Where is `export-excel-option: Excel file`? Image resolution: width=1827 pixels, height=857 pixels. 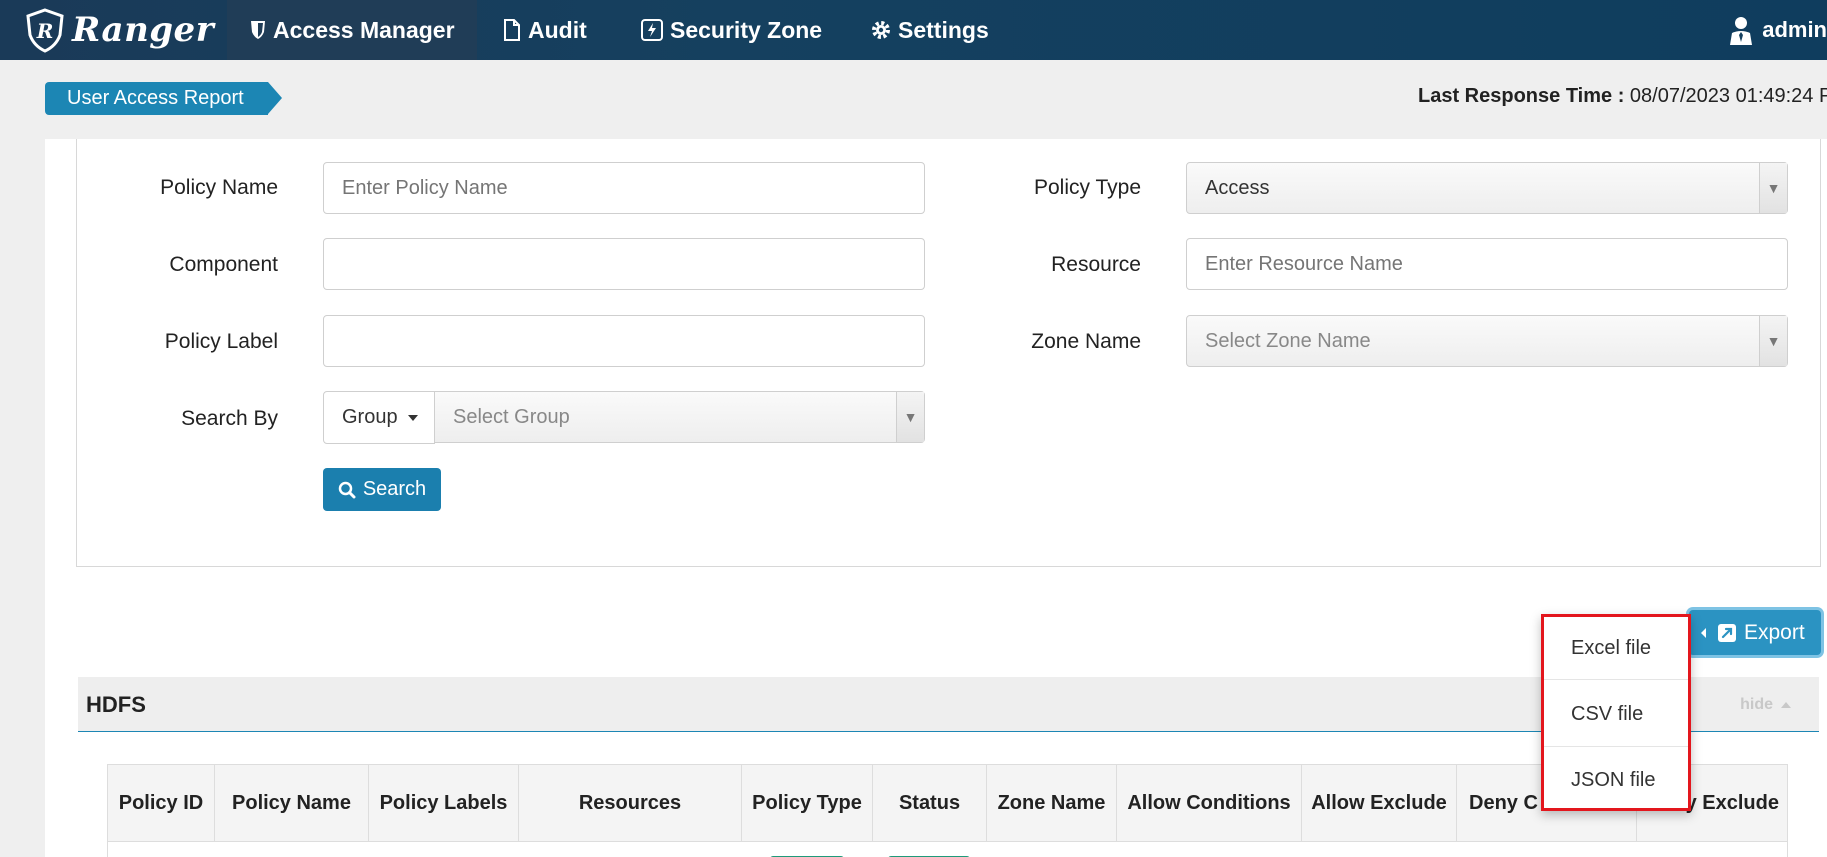
export-excel-option: Excel file is located at coordinates (1611, 648).